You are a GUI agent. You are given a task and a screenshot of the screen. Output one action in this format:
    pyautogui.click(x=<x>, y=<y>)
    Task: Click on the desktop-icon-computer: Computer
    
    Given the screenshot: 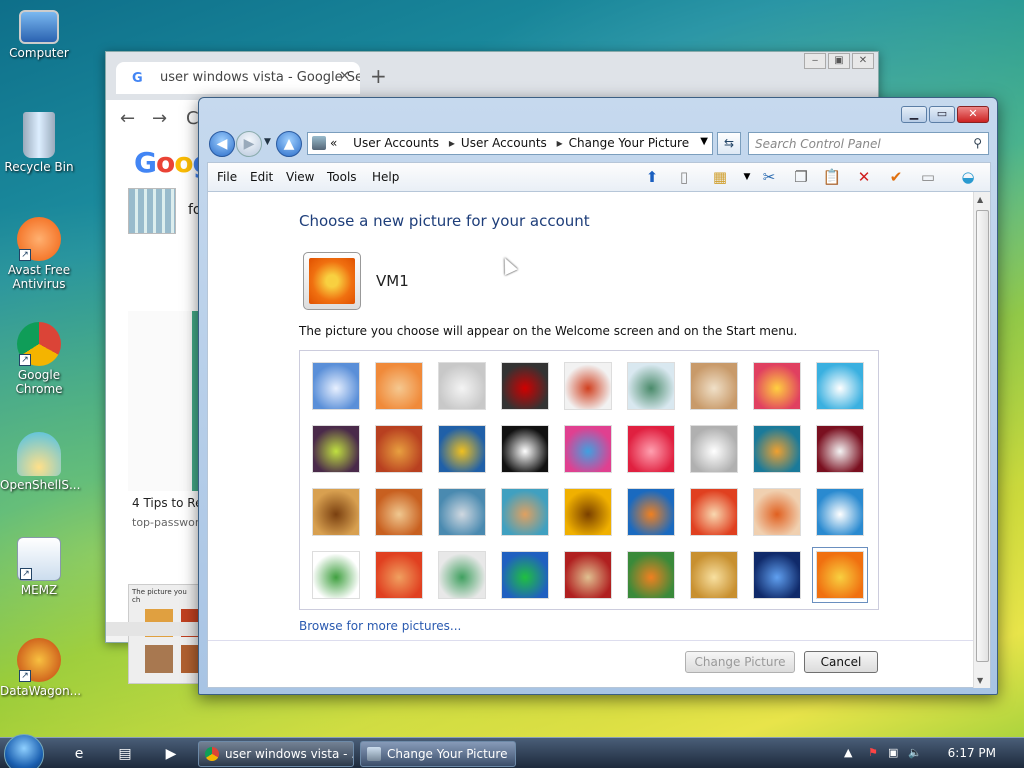 What is the action you would take?
    pyautogui.click(x=39, y=35)
    